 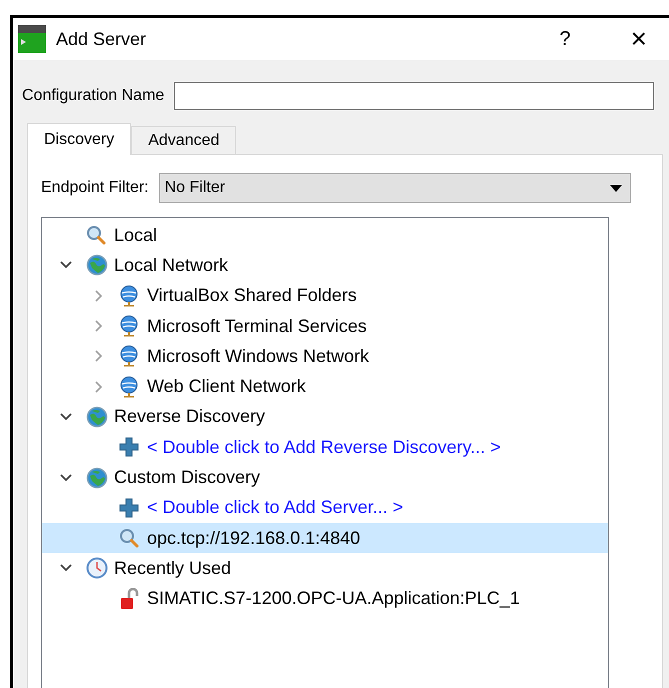 I want to click on tree-item: opc.tcp://192.168.0.1:4840, so click(x=325, y=538).